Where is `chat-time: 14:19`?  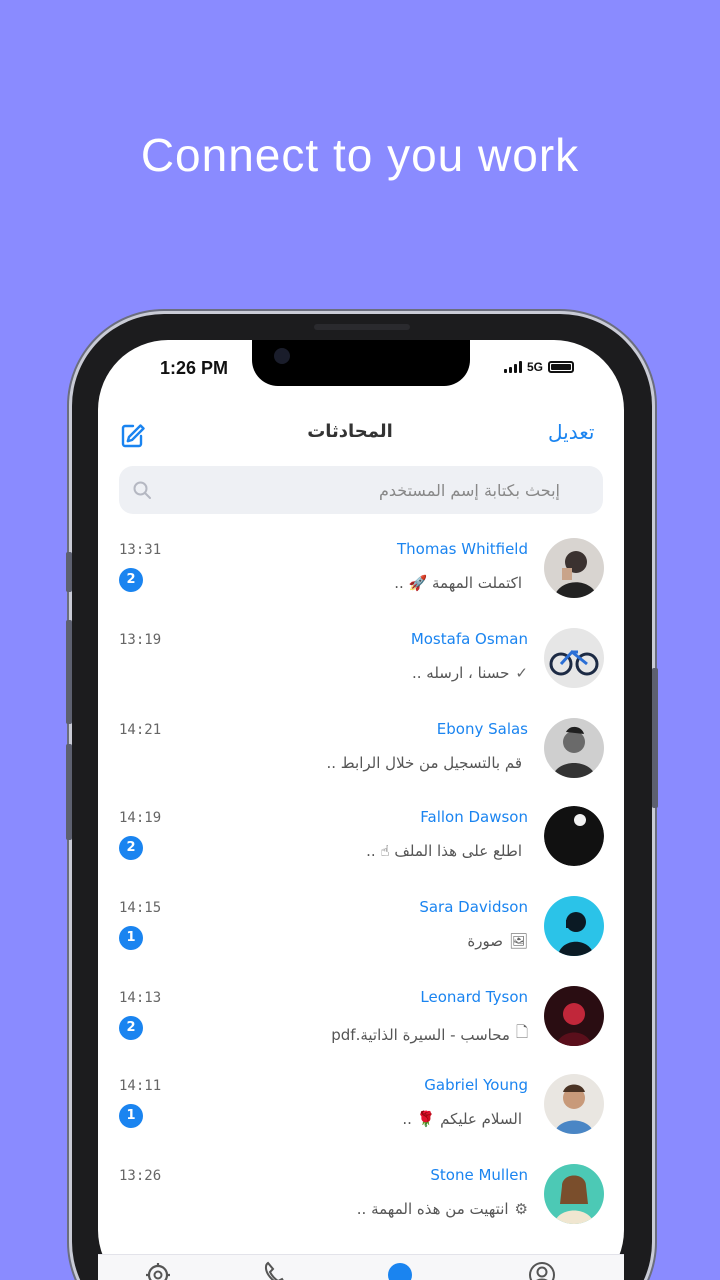
chat-time: 14:19 is located at coordinates (140, 818).